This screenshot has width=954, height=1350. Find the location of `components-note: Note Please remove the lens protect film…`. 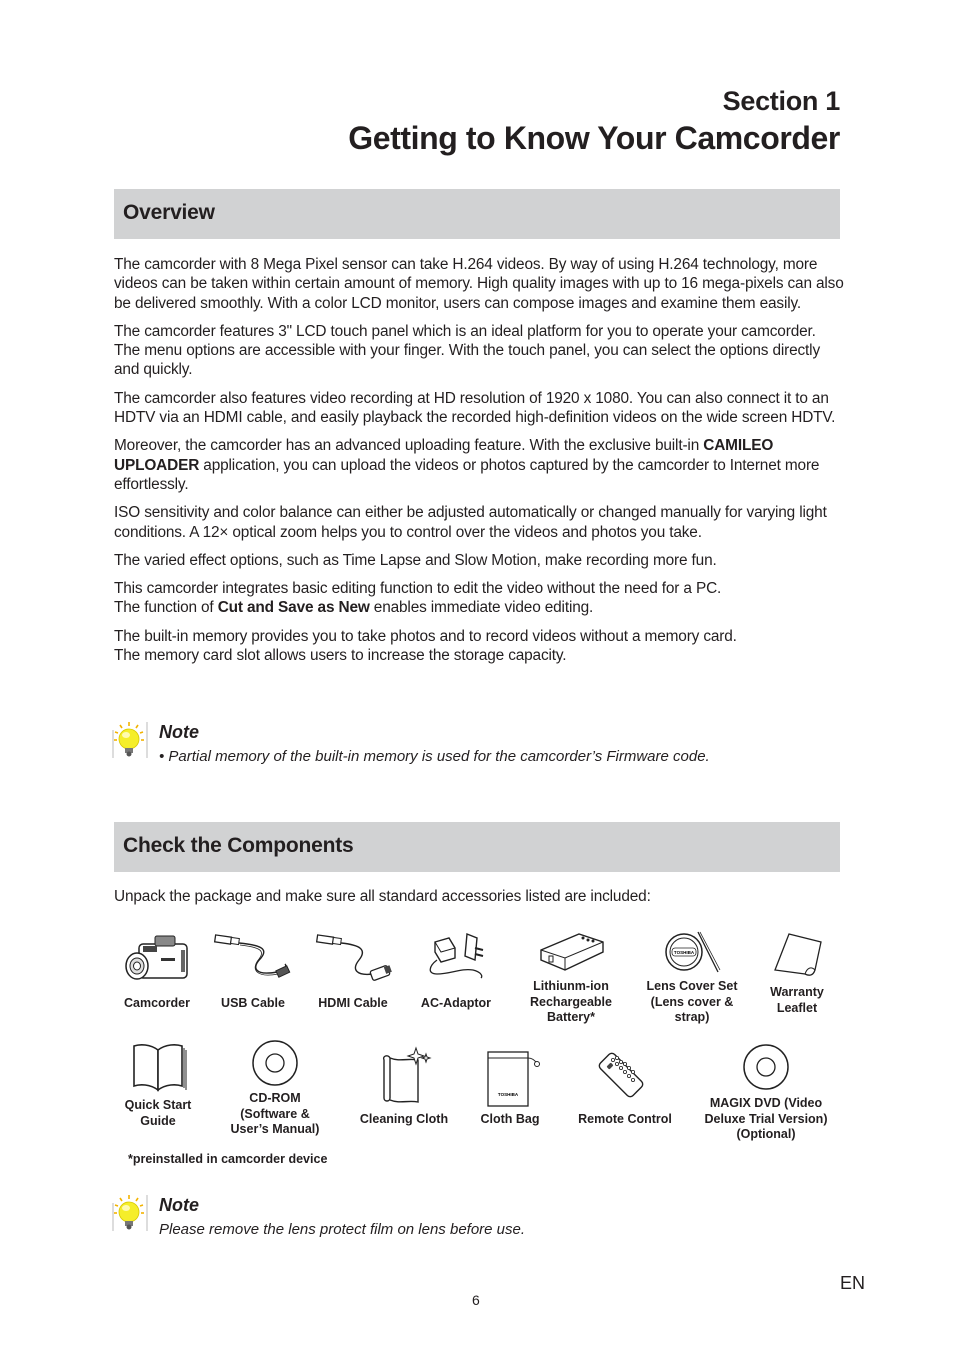

components-note: Note Please remove the lens protect film… is located at coordinates (472, 1218).